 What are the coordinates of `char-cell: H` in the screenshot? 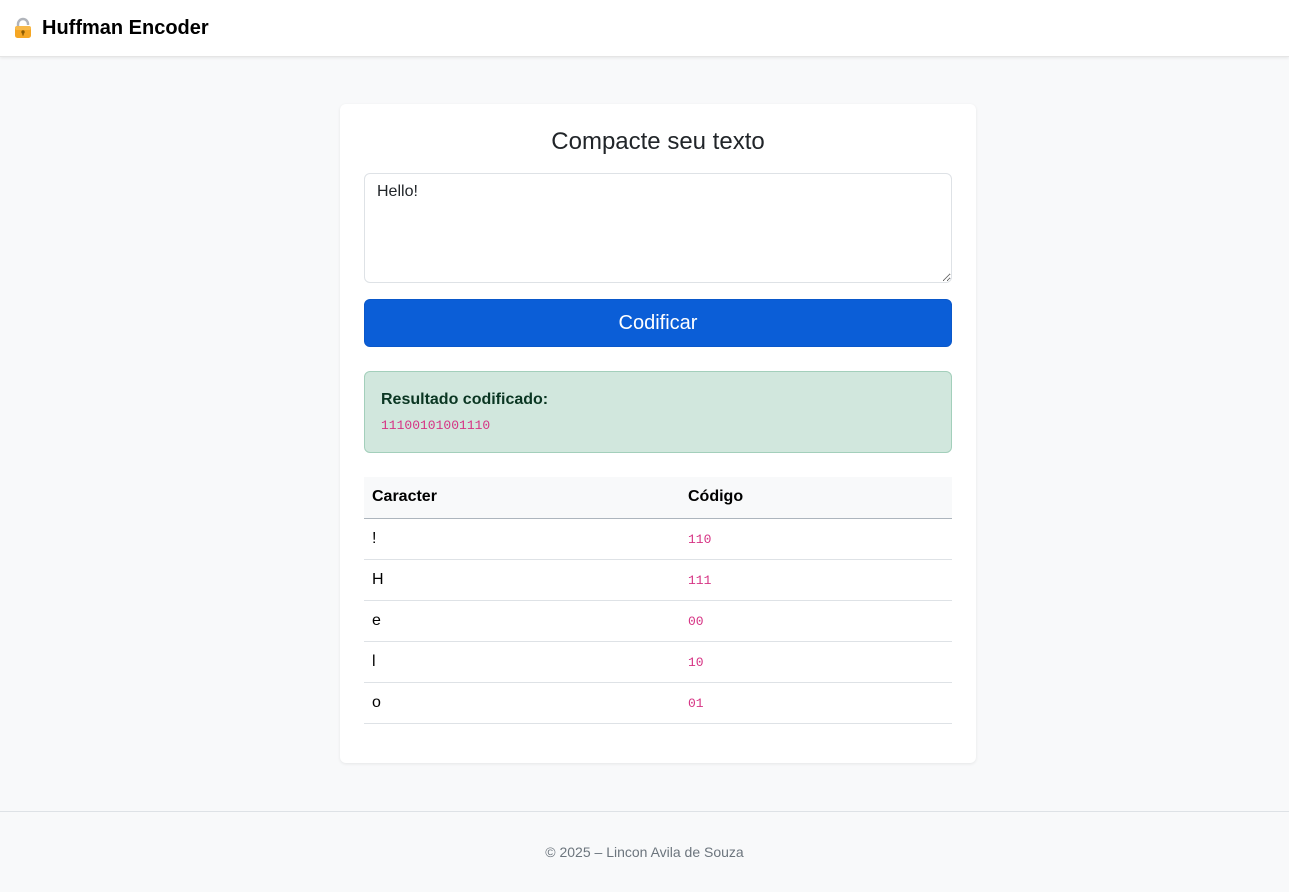 It's located at (522, 580).